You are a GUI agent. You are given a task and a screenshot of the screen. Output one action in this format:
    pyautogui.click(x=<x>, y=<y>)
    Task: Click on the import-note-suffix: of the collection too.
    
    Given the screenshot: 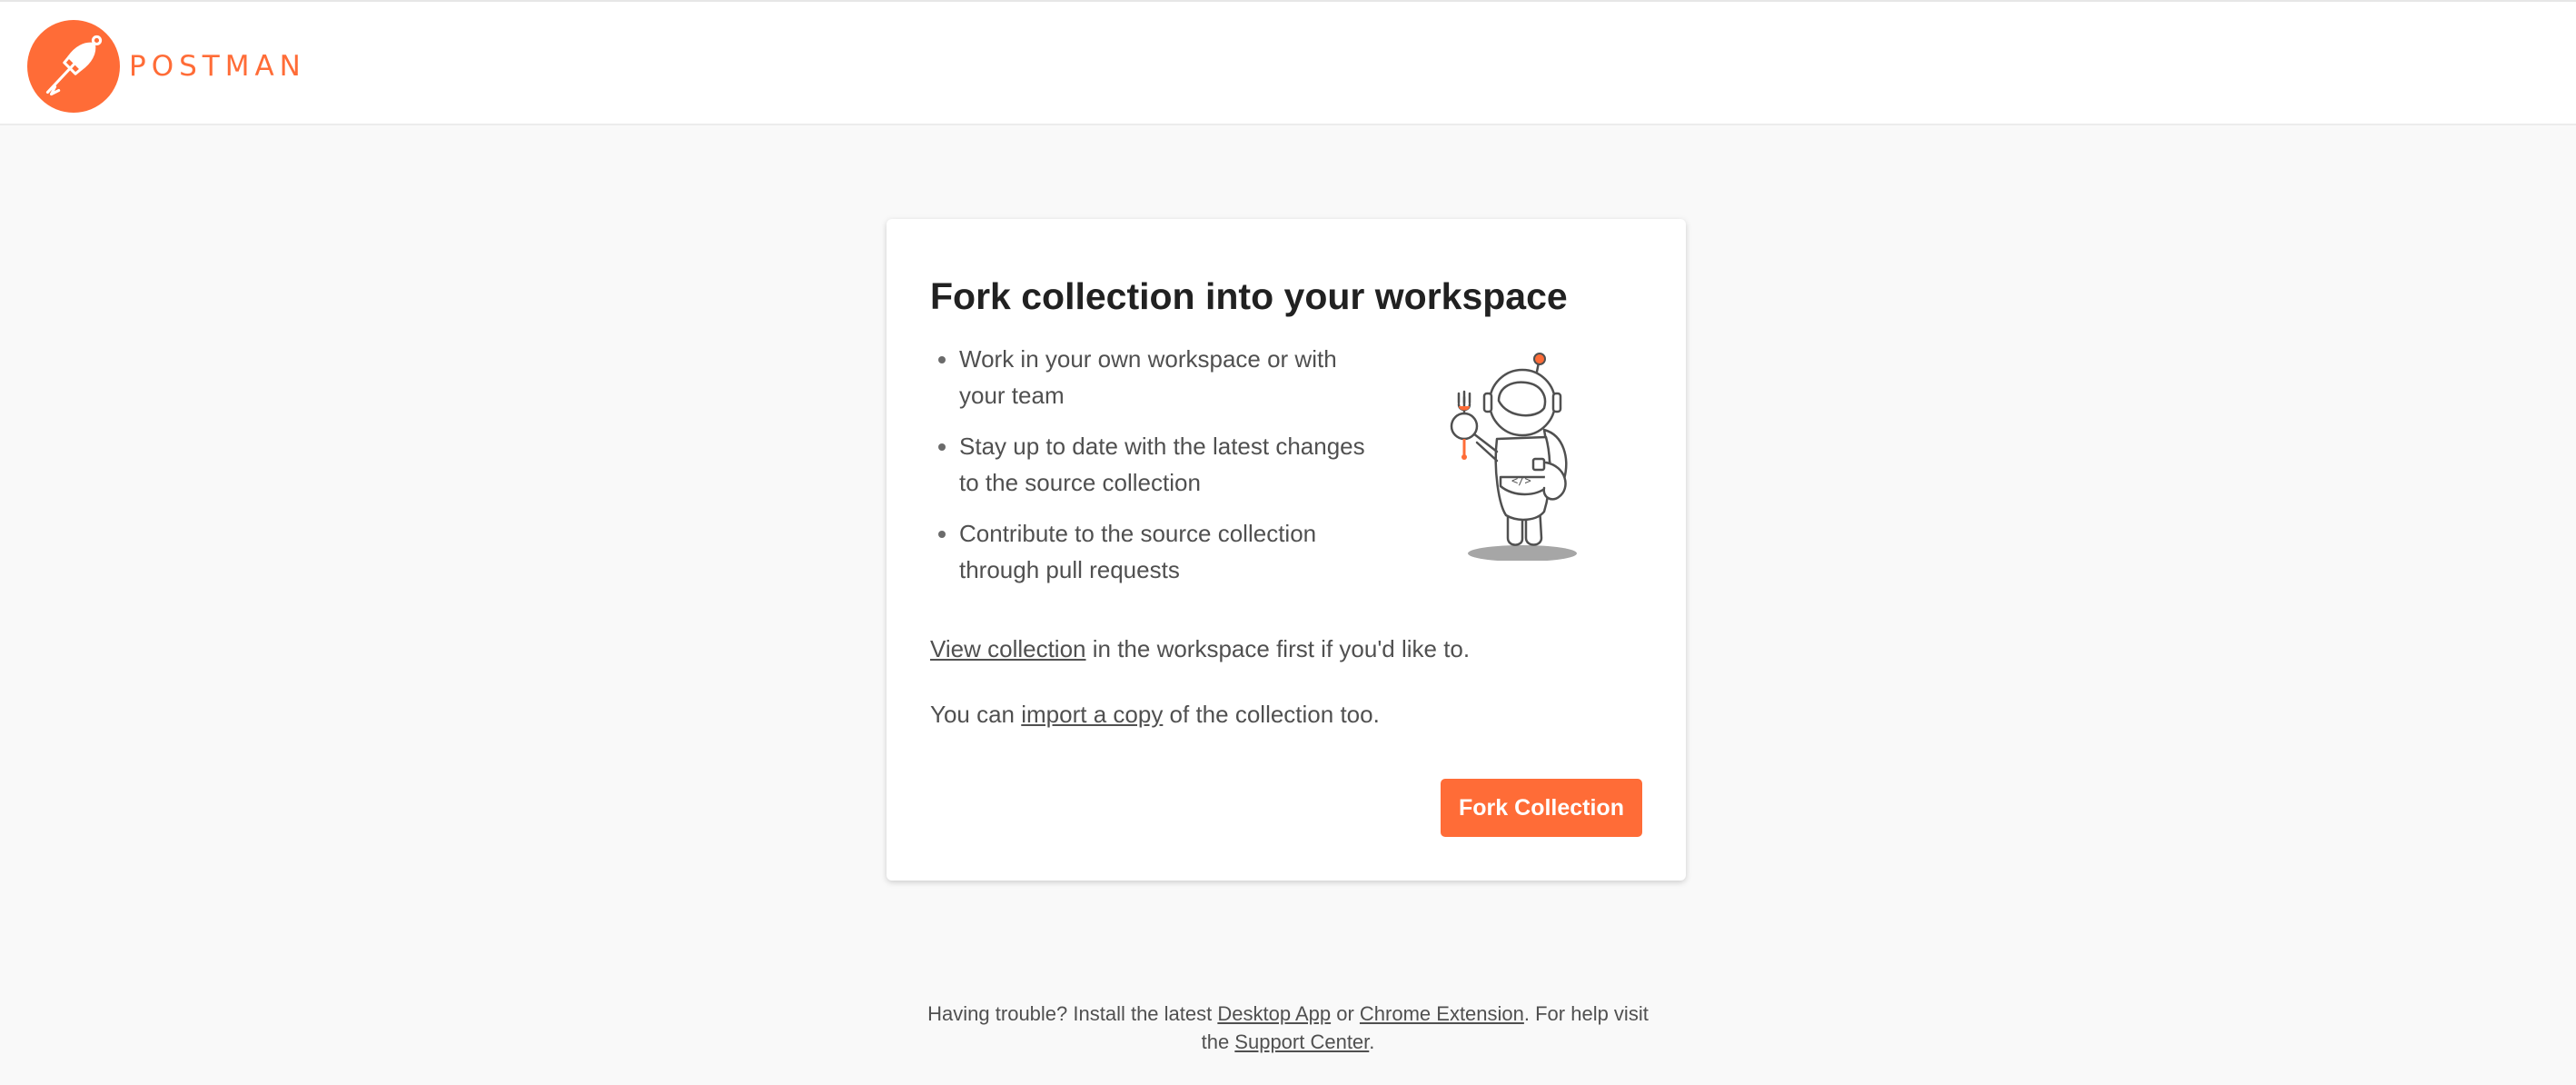 What is the action you would take?
    pyautogui.click(x=1271, y=714)
    